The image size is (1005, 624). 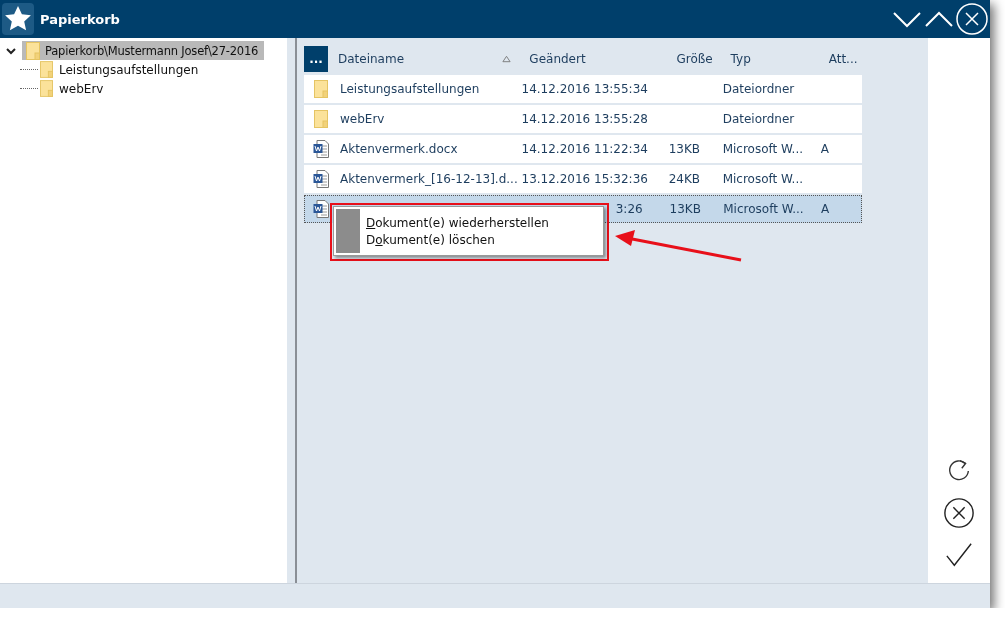 What do you see at coordinates (80, 19) in the screenshot?
I see `window-title: Papierkorb` at bounding box center [80, 19].